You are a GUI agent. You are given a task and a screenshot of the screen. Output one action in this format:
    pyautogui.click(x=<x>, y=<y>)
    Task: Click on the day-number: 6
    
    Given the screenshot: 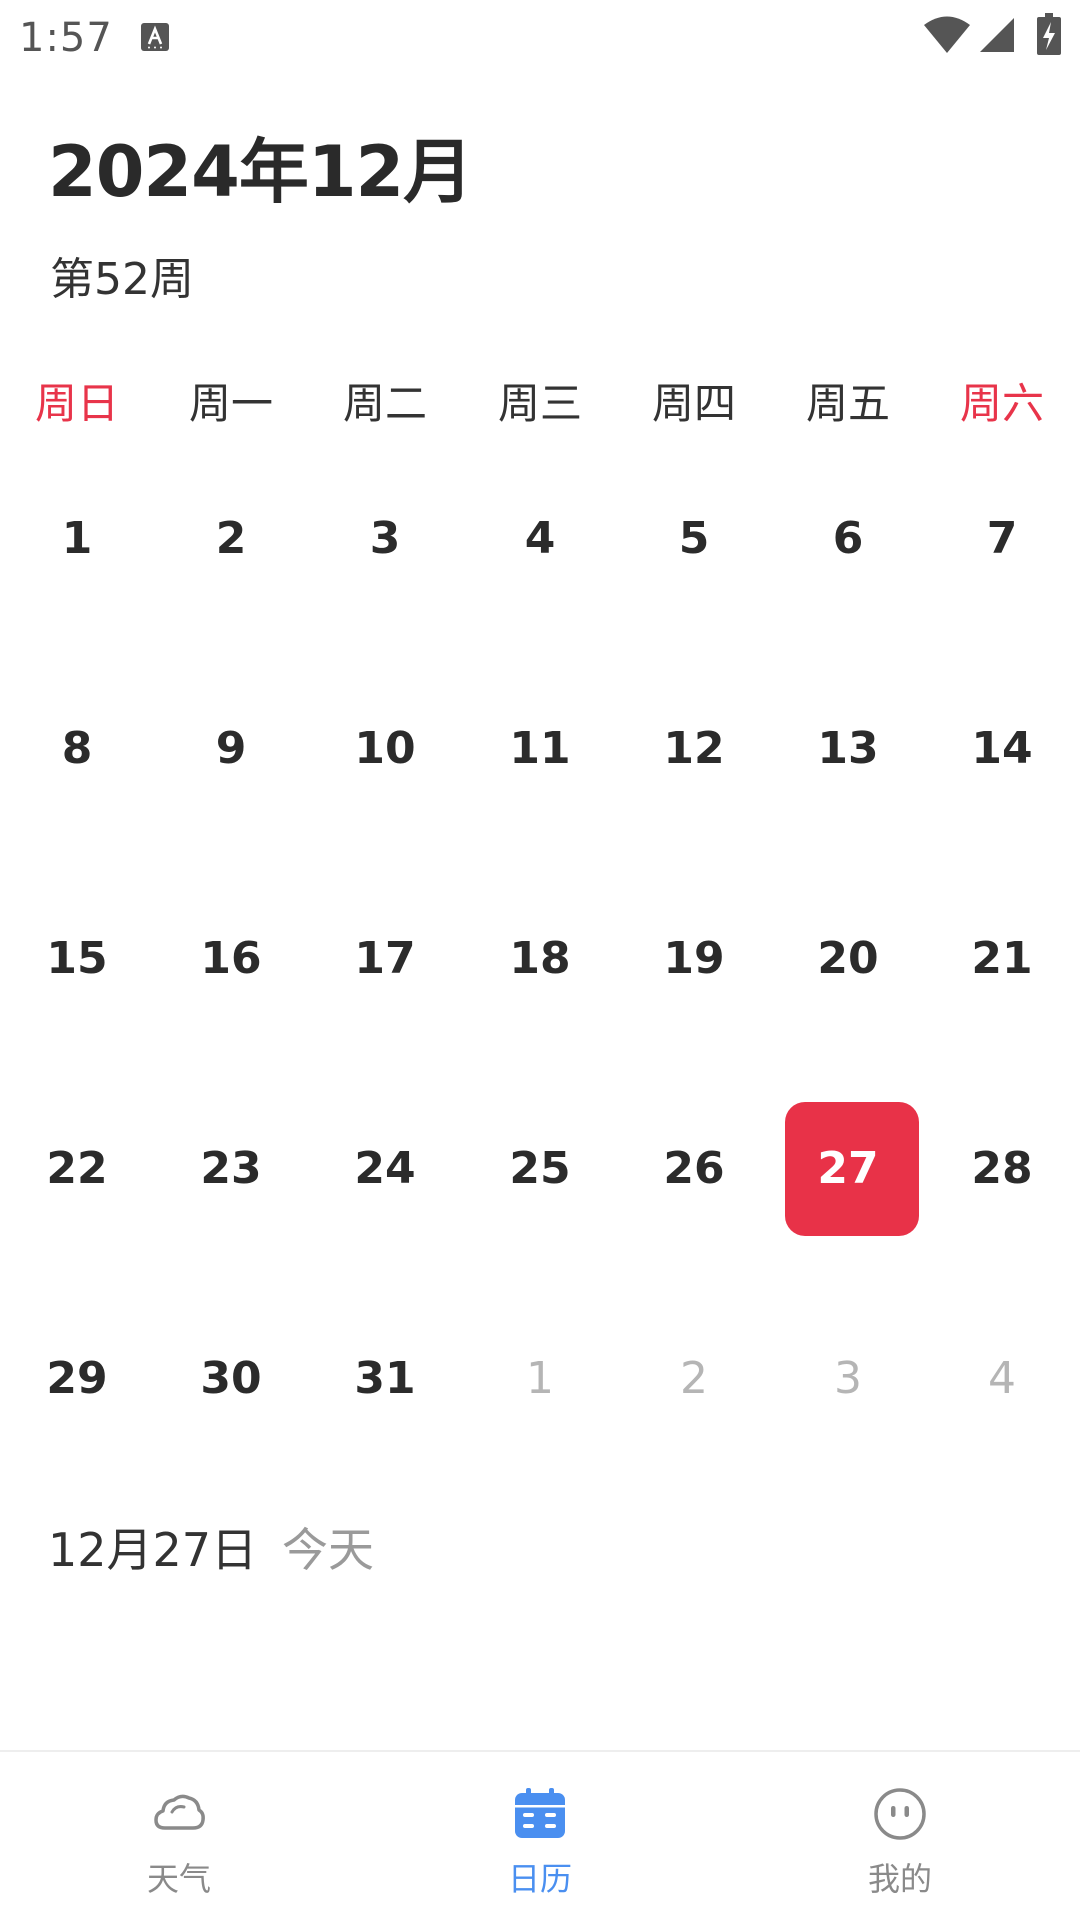 What is the action you would take?
    pyautogui.click(x=848, y=538)
    